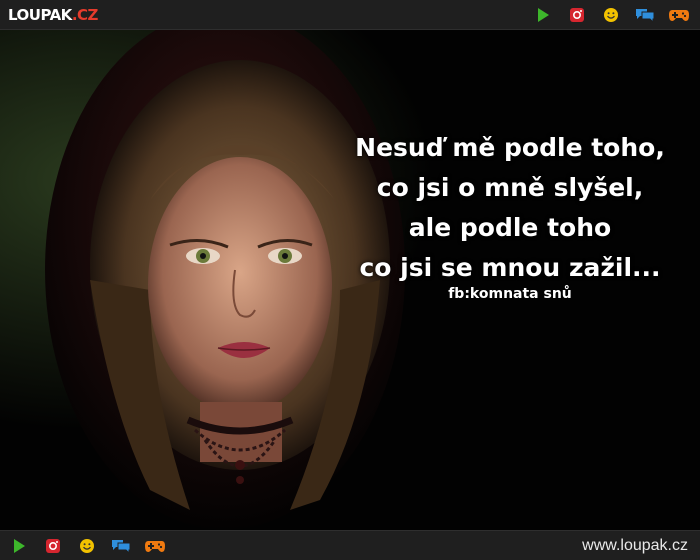 The height and width of the screenshot is (560, 700). Describe the element at coordinates (635, 546) in the screenshot. I see `site-url-link: www.loupak.cz` at that location.